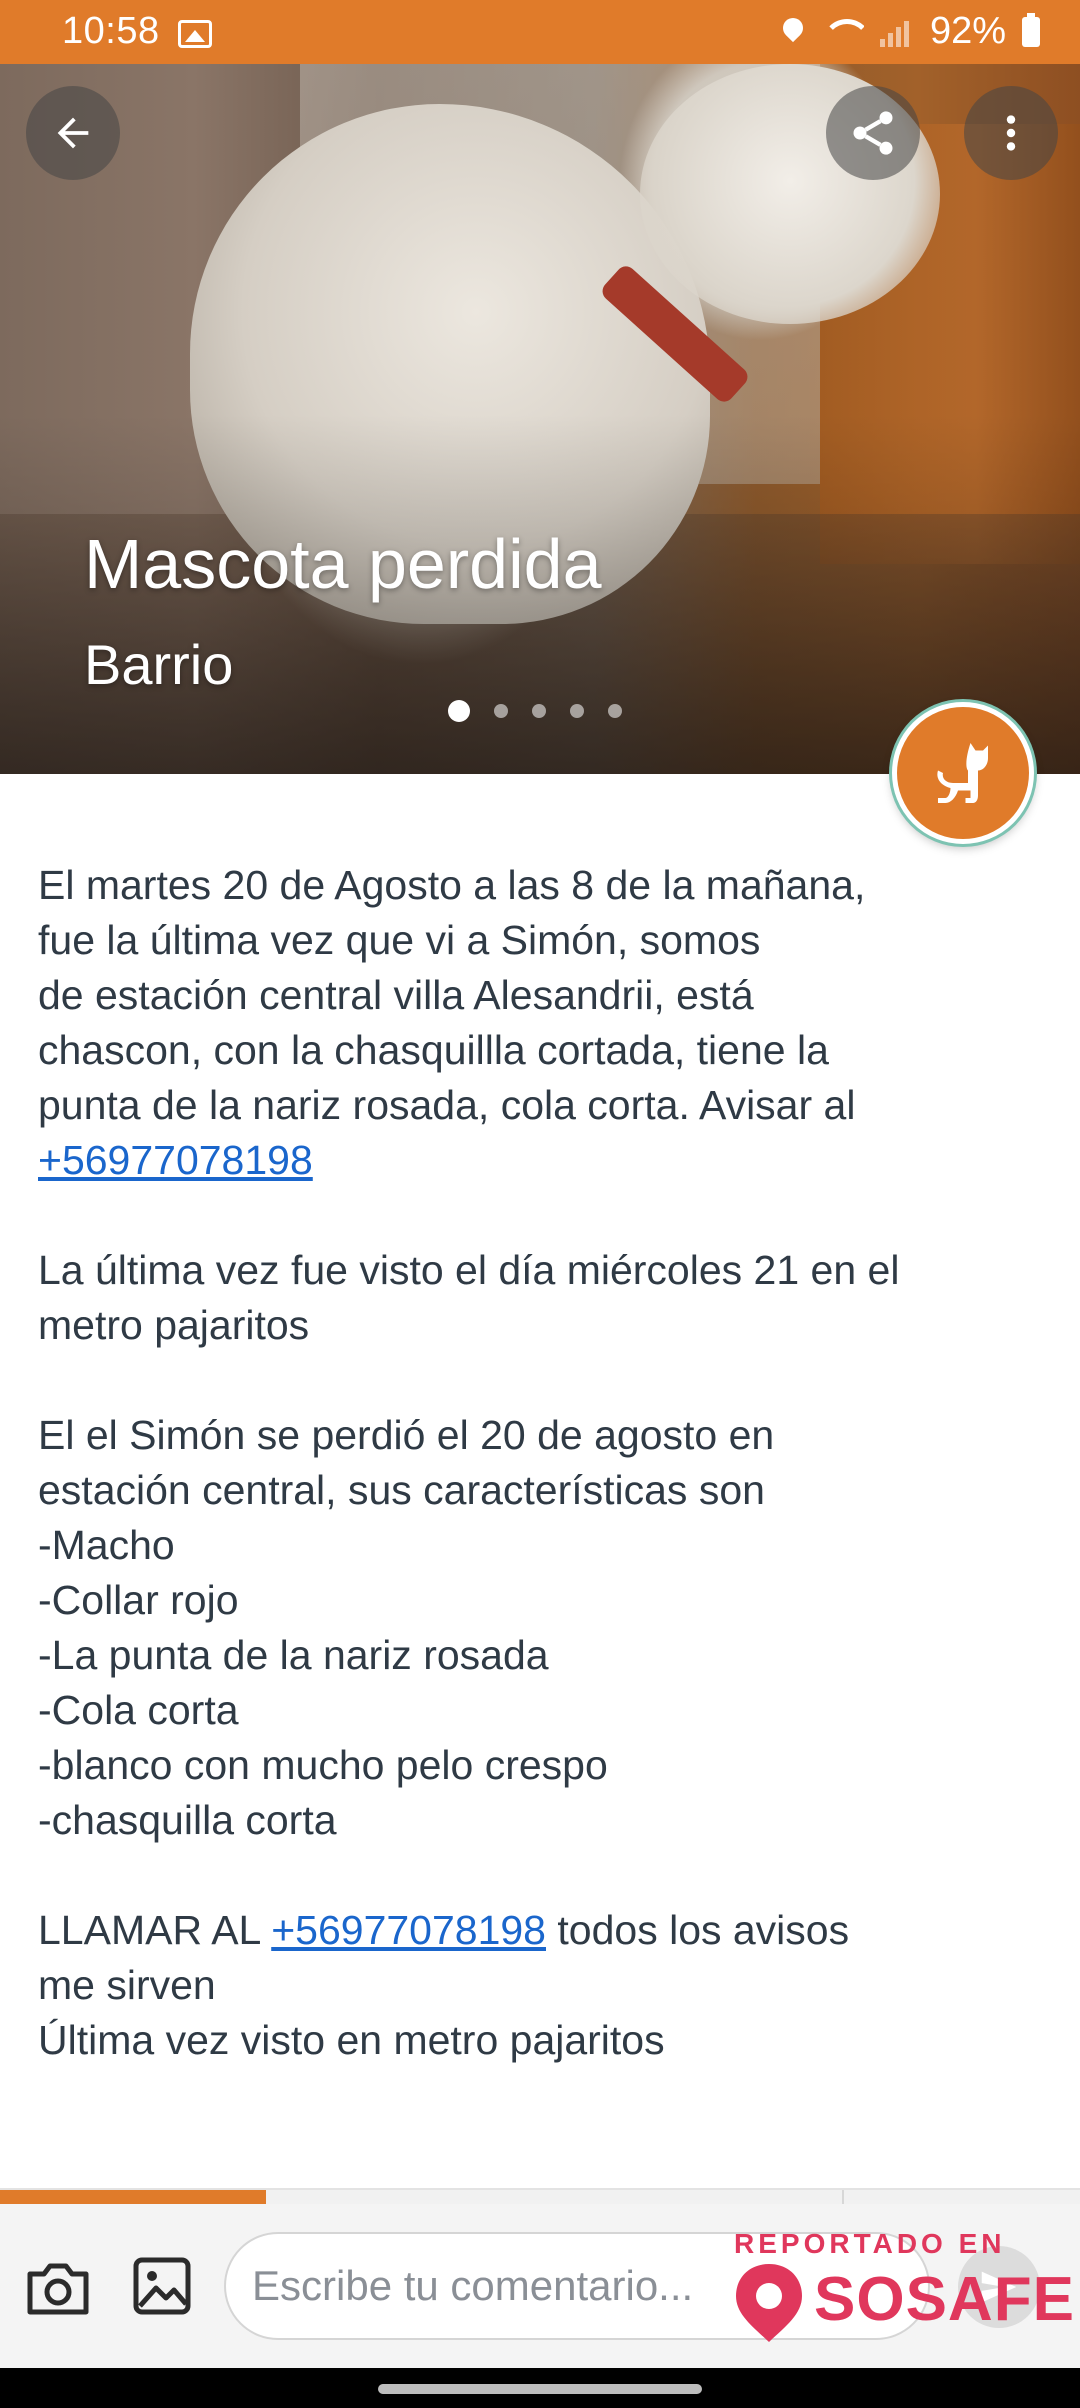  I want to click on more-vertical-icon, so click(1011, 133).